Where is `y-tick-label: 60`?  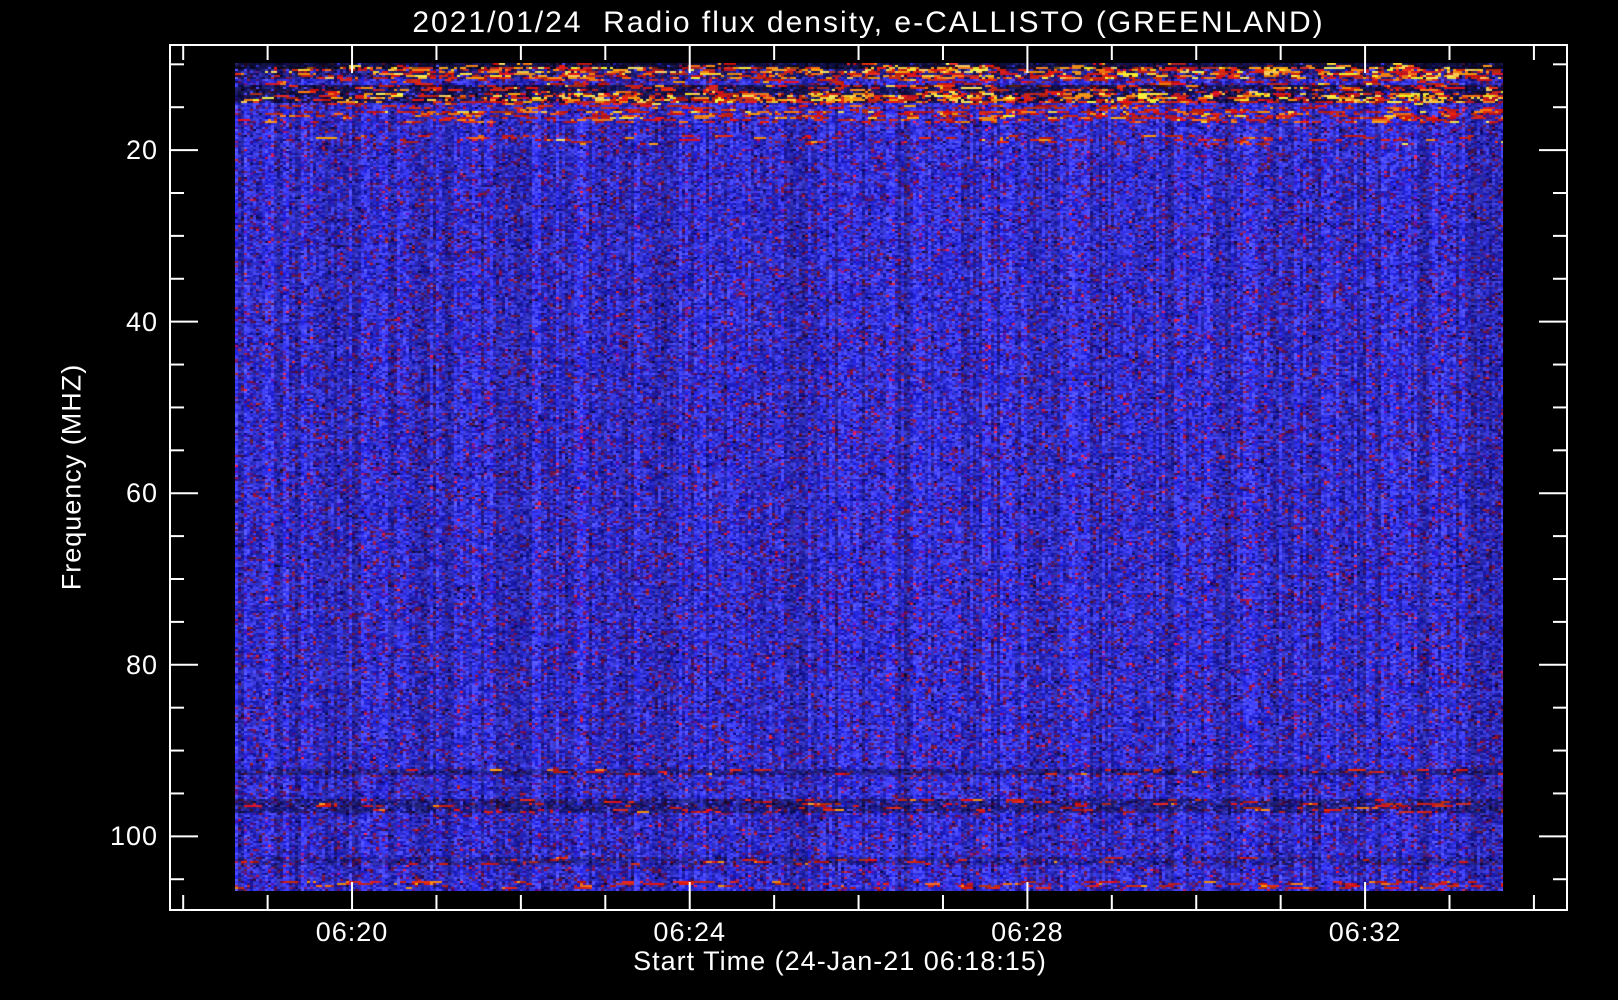 y-tick-label: 60 is located at coordinates (141, 493).